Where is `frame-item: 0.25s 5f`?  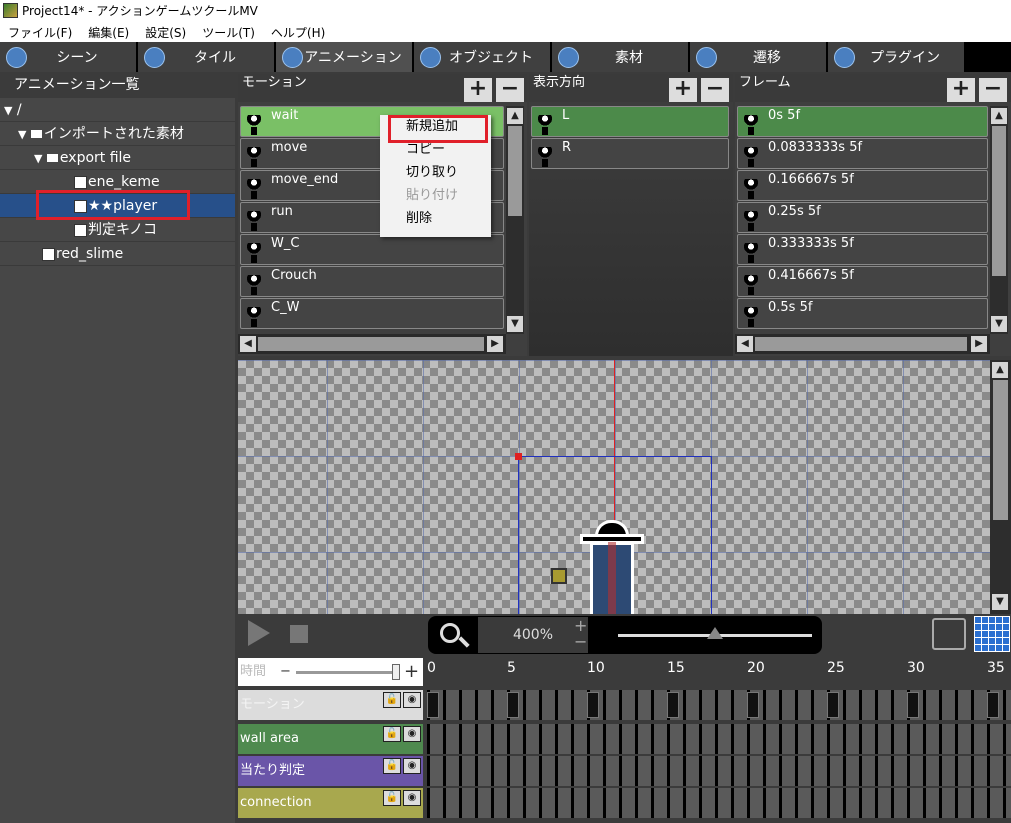
frame-item: 0.25s 5f is located at coordinates (862, 217).